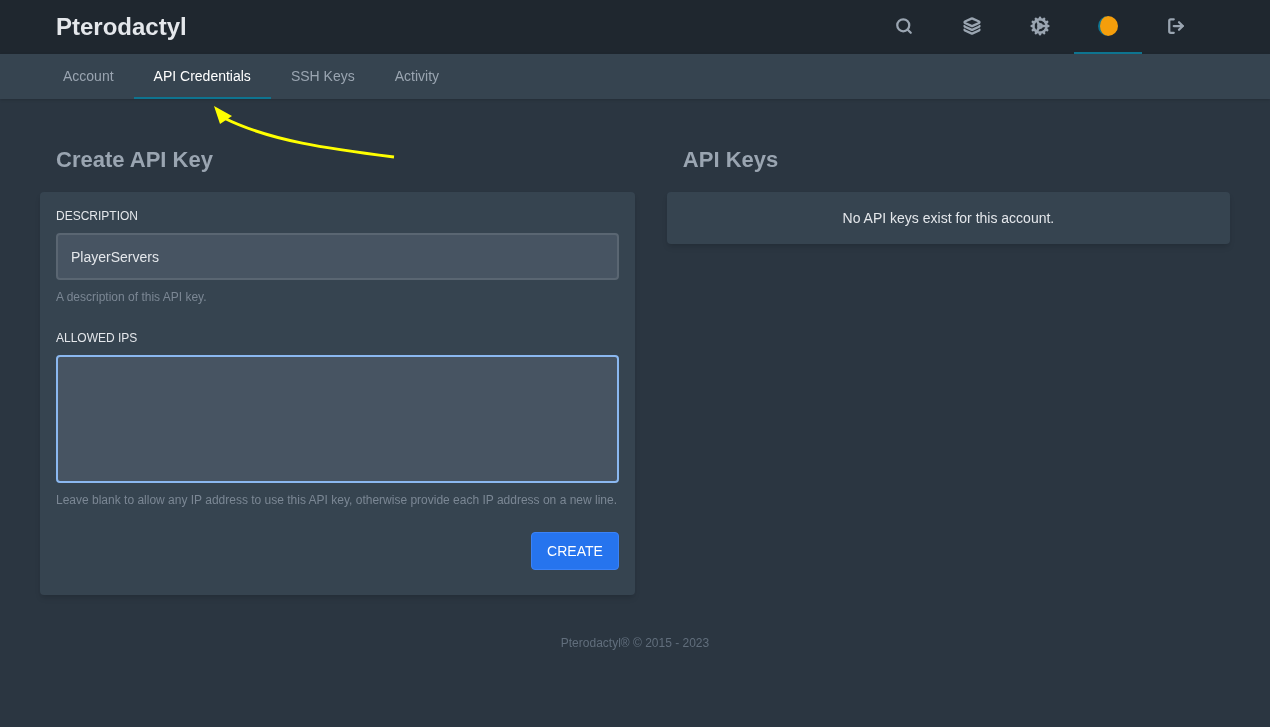 This screenshot has height=727, width=1270. What do you see at coordinates (337, 419) in the screenshot?
I see `text-area` at bounding box center [337, 419].